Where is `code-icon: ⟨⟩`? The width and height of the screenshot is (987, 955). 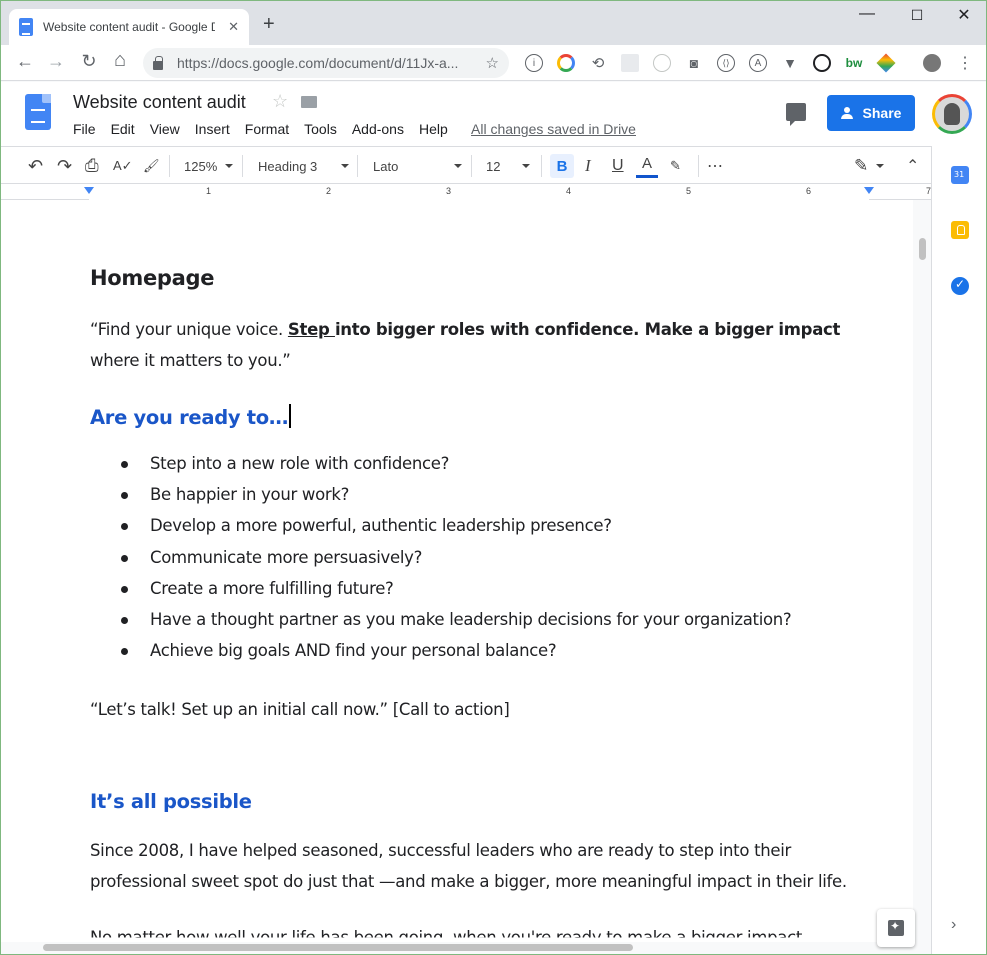 code-icon: ⟨⟩ is located at coordinates (726, 63).